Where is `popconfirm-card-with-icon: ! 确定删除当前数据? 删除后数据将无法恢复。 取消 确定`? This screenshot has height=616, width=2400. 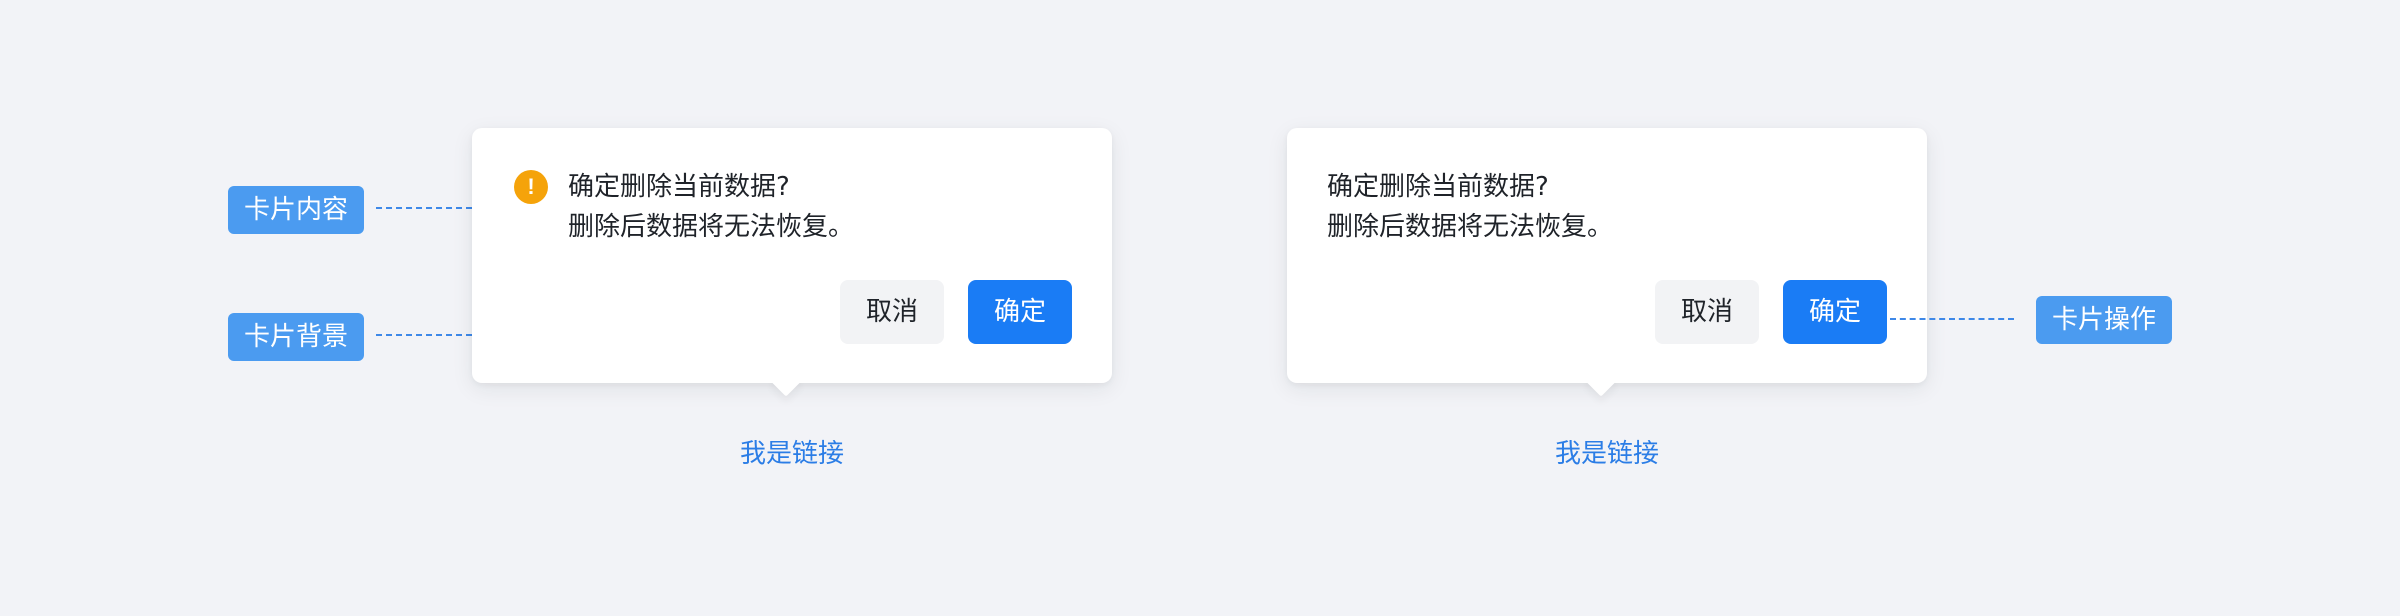
popconfirm-card-with-icon: ! 确定删除当前数据? 删除后数据将无法恢复。 取消 确定 is located at coordinates (792, 262).